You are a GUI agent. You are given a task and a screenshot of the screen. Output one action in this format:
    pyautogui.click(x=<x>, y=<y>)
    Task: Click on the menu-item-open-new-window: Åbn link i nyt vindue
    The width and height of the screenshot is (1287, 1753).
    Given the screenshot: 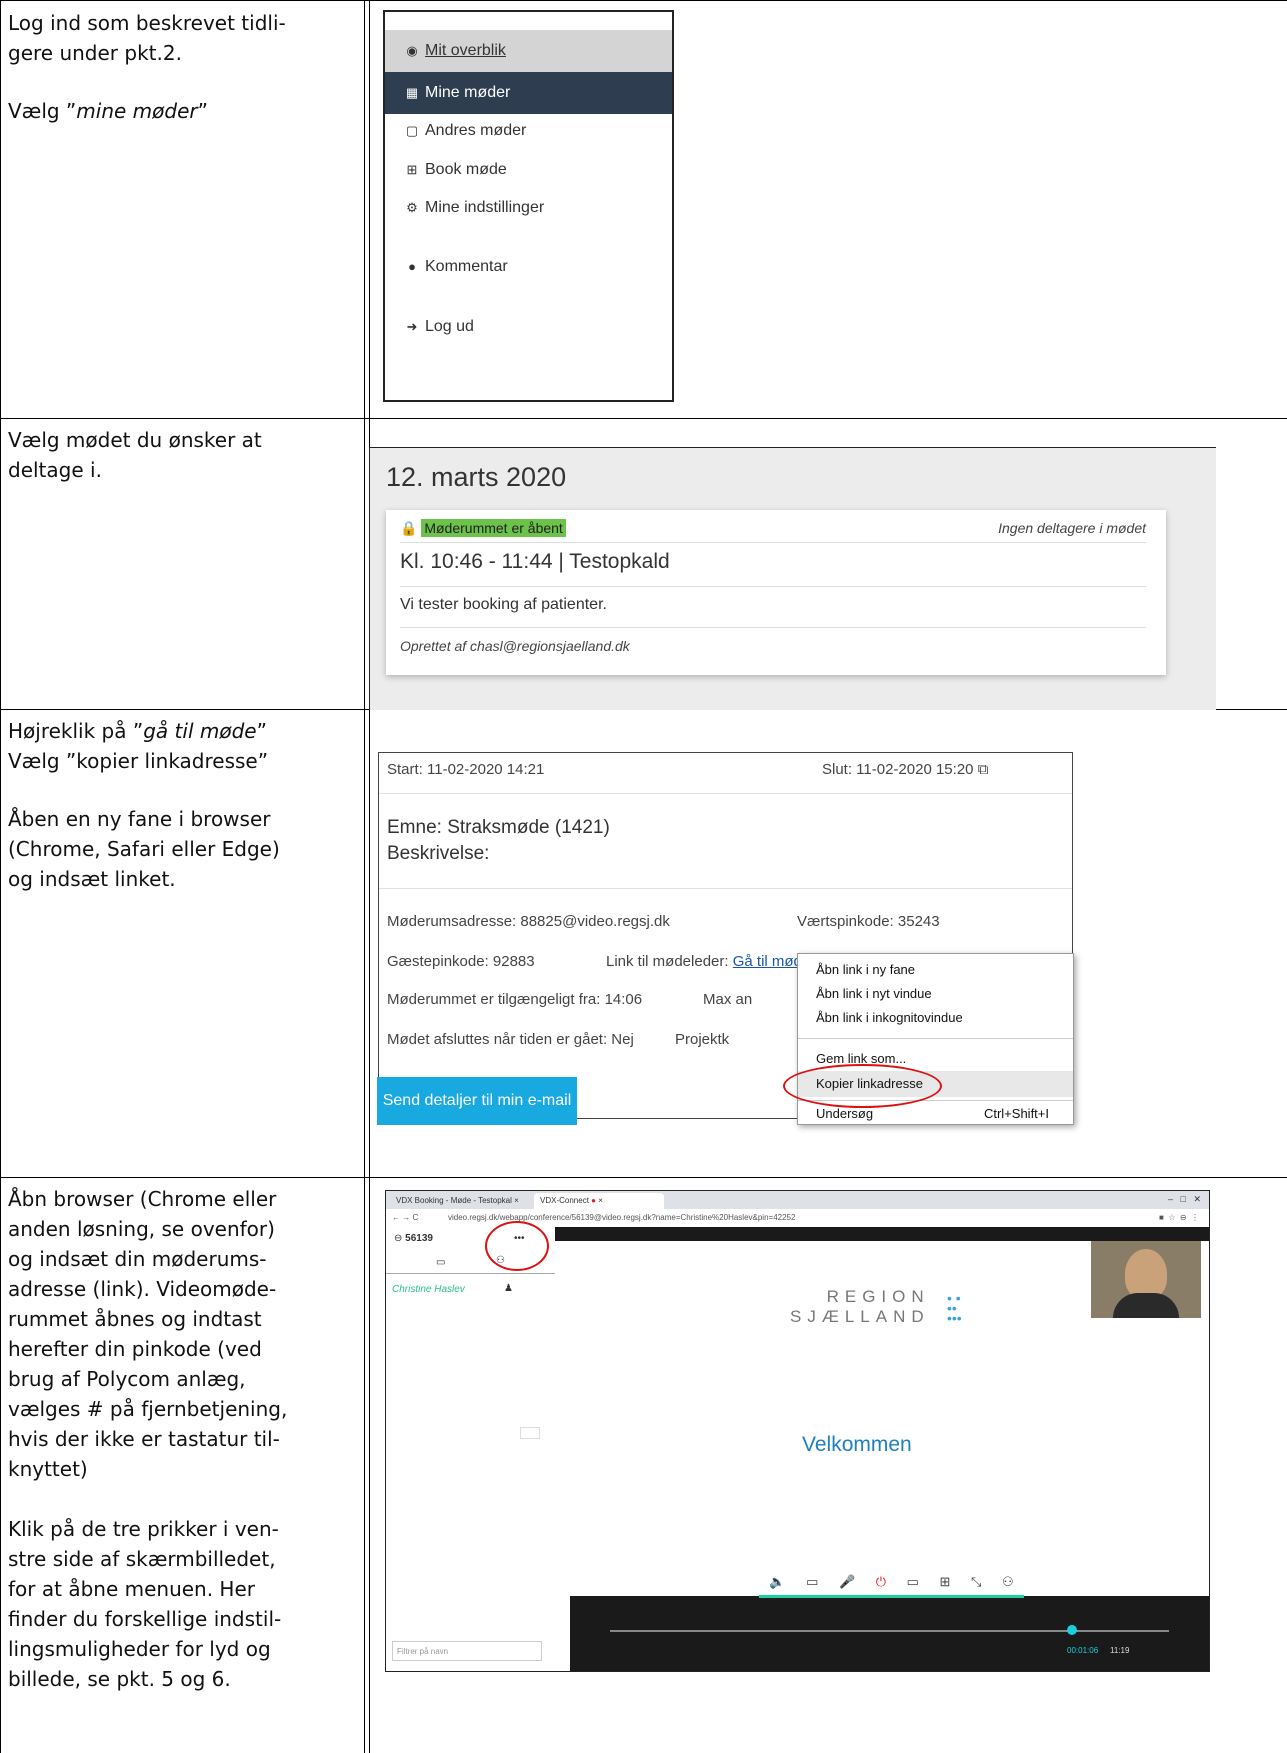 What is the action you would take?
    pyautogui.click(x=874, y=993)
    